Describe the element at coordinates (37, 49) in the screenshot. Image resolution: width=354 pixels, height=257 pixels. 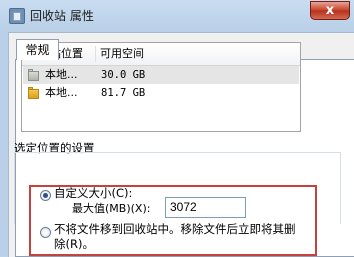
I see `tab-general: 常规` at that location.